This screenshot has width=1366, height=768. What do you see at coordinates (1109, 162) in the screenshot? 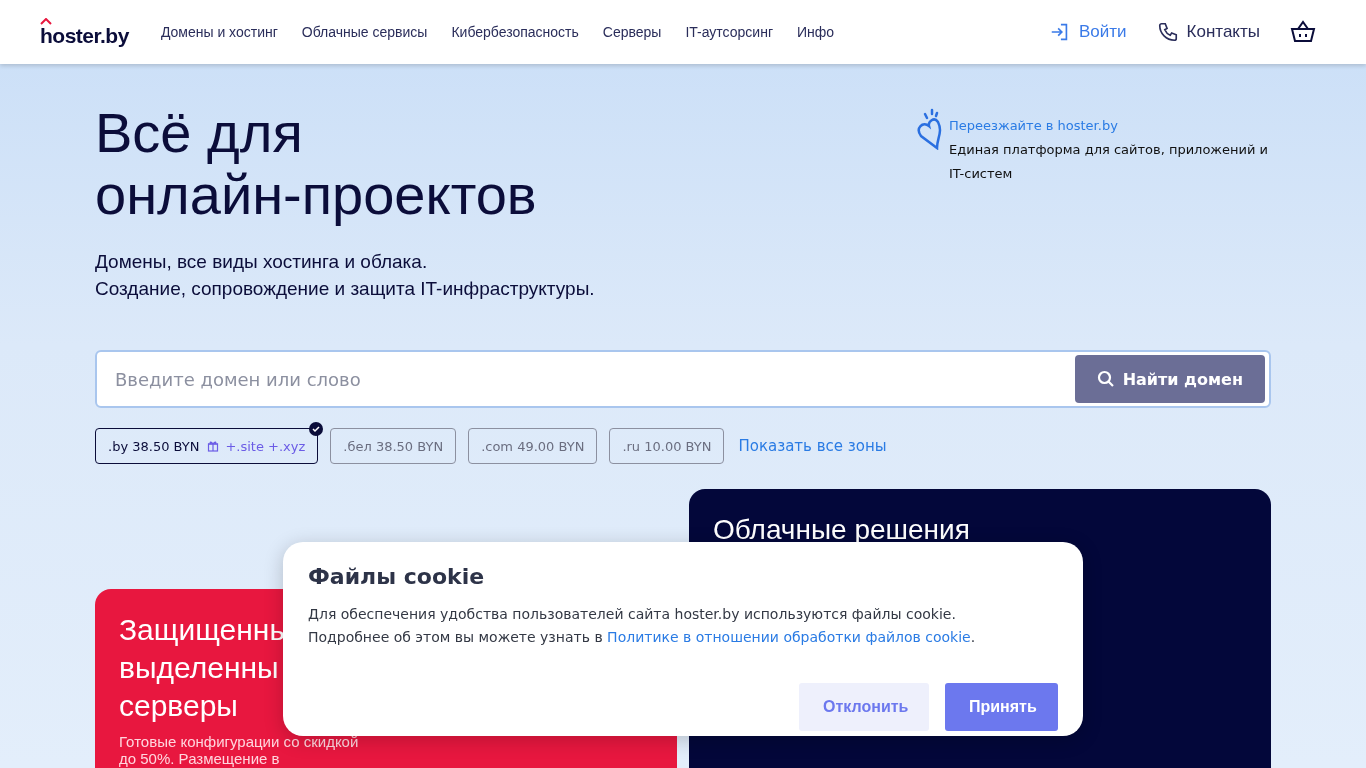
I see `promo-text: Единая платформа для сайтов, приложений и IT-систем` at bounding box center [1109, 162].